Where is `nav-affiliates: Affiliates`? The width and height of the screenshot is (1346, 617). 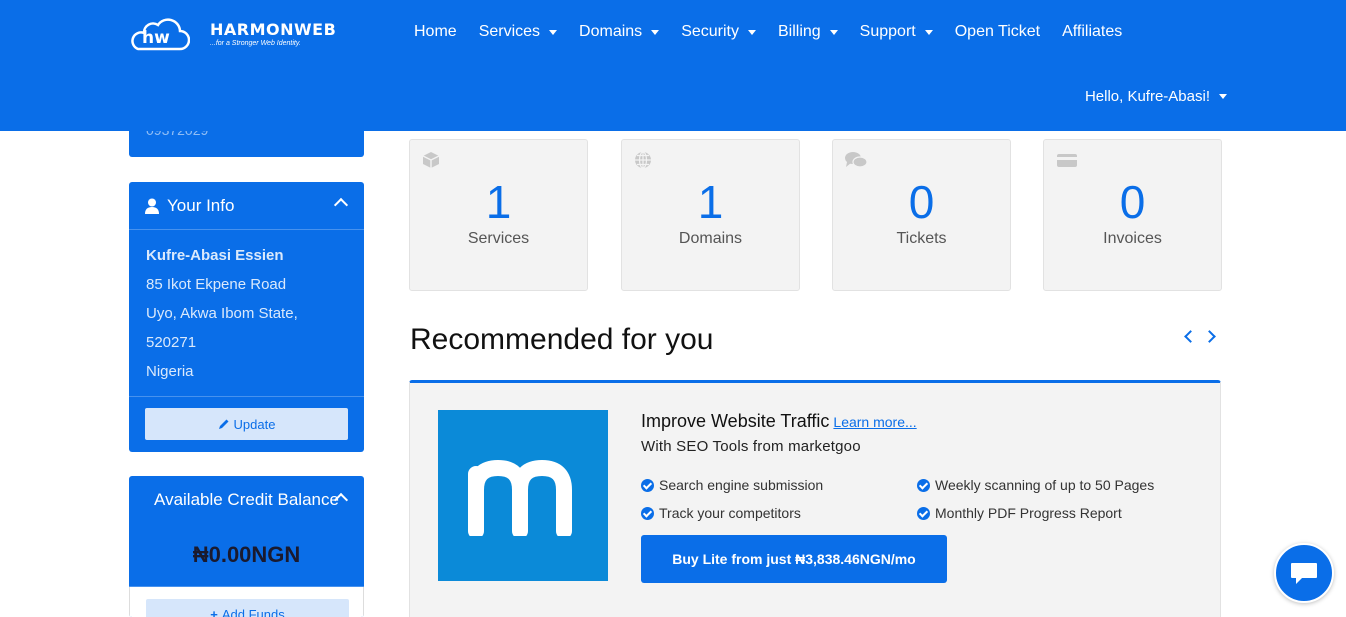 nav-affiliates: Affiliates is located at coordinates (1092, 32).